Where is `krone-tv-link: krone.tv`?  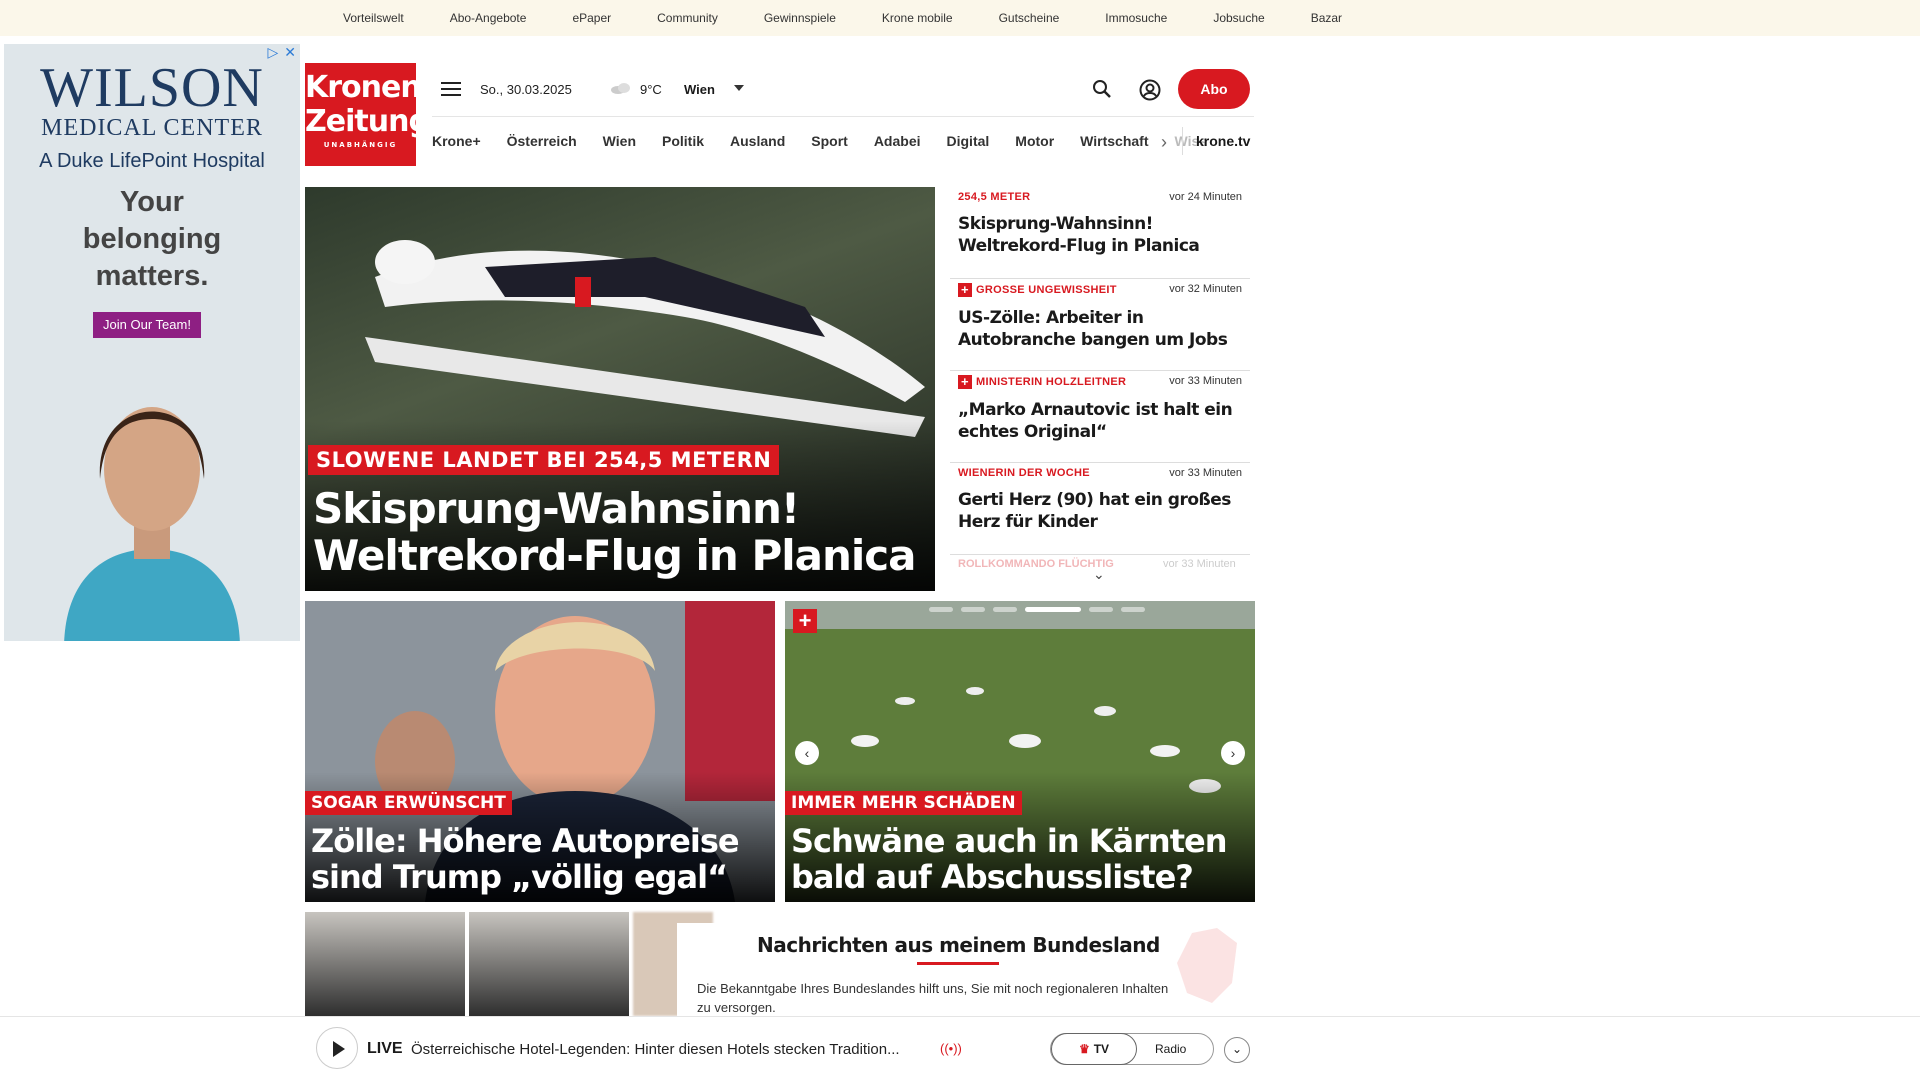
krone-tv-link: krone.tv is located at coordinates (1223, 141).